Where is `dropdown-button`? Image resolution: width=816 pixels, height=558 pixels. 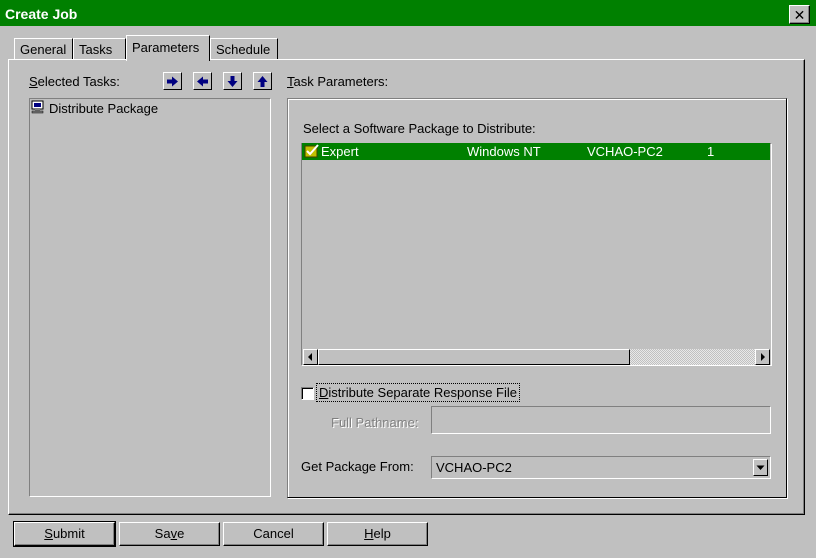 dropdown-button is located at coordinates (760, 467).